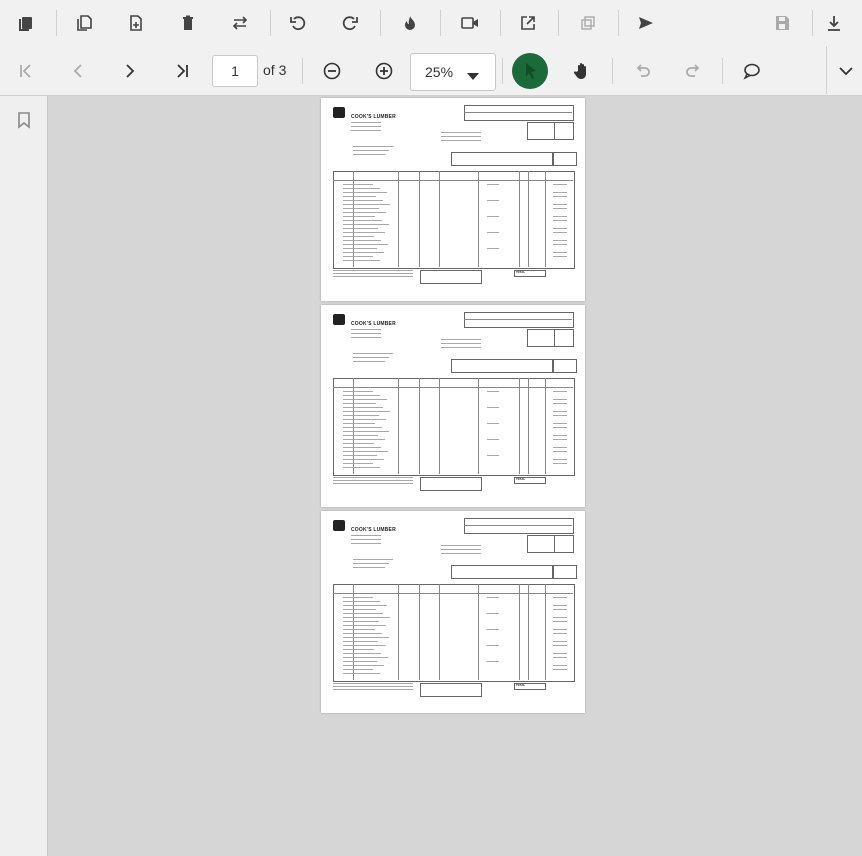 The width and height of the screenshot is (862, 856). What do you see at coordinates (588, 23) in the screenshot?
I see `stack-icon` at bounding box center [588, 23].